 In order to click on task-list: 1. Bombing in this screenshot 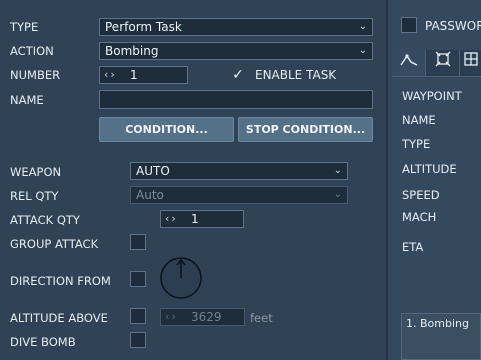, I will do `click(441, 336)`.